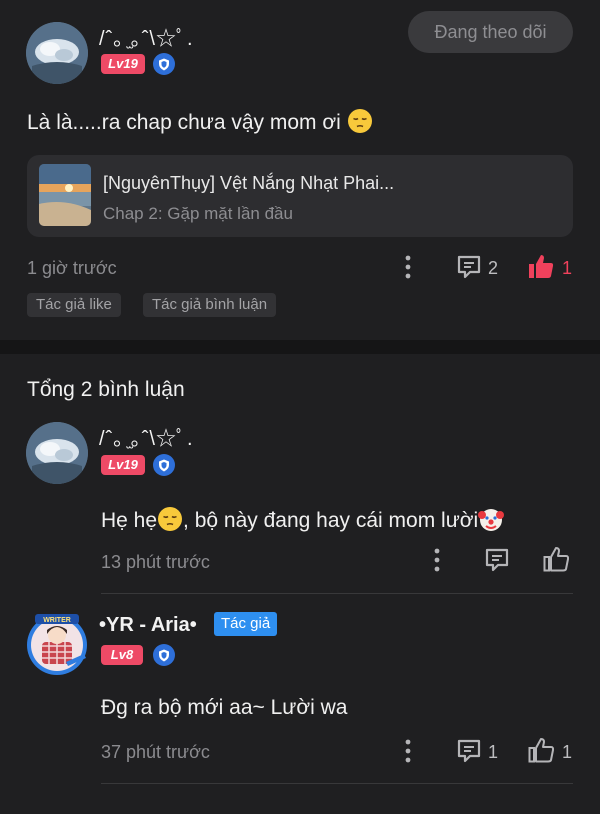  Describe the element at coordinates (155, 752) in the screenshot. I see `comment-time: 37 phút trước` at that location.